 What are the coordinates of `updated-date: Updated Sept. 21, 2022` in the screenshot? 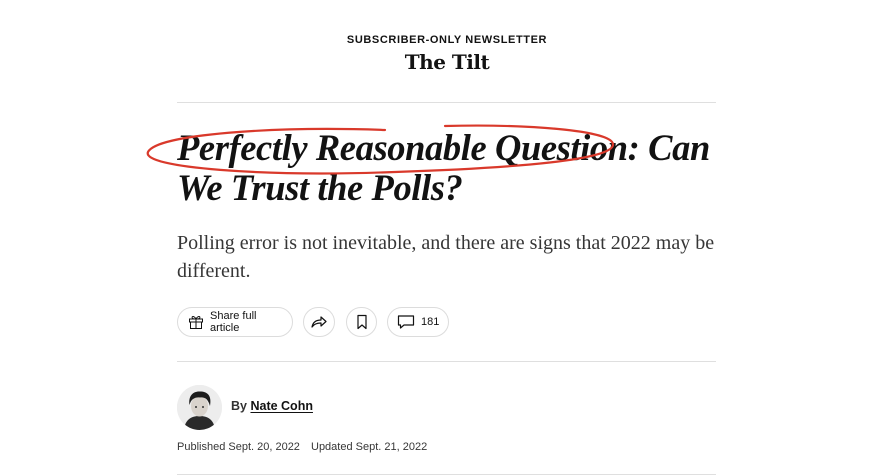 It's located at (369, 447).